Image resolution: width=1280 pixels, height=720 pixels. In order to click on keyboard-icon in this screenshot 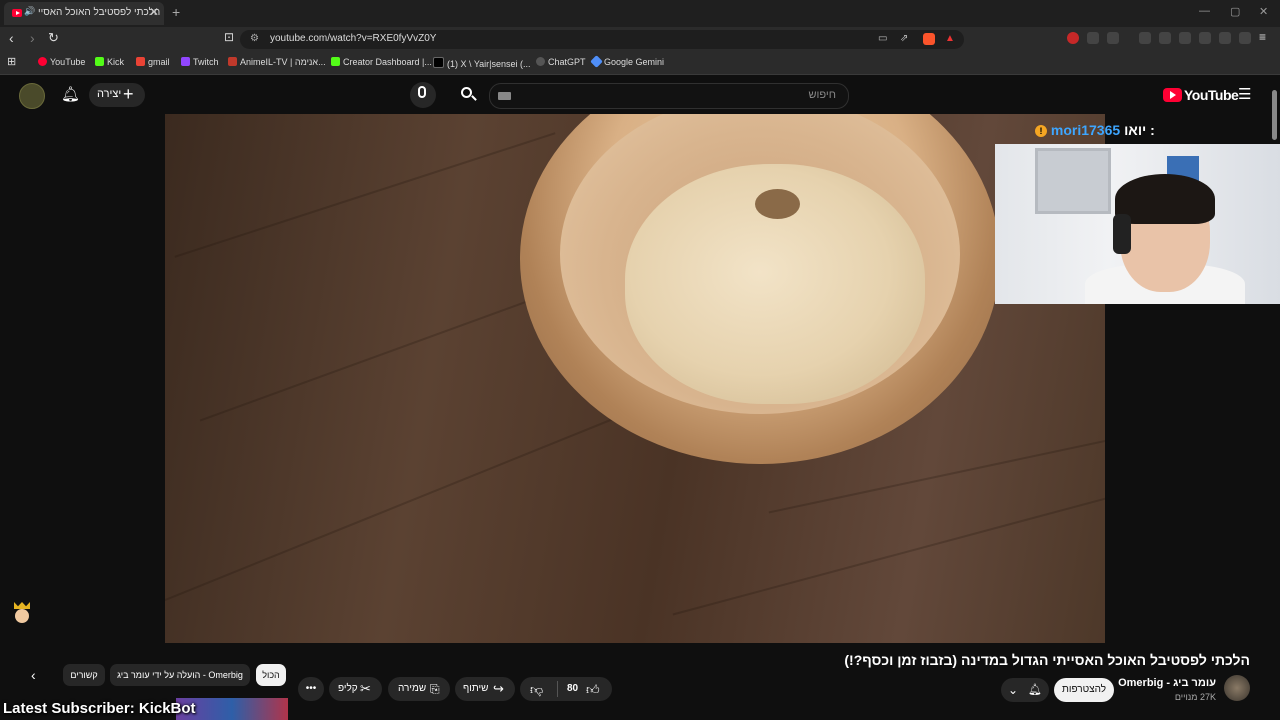, I will do `click(504, 96)`.